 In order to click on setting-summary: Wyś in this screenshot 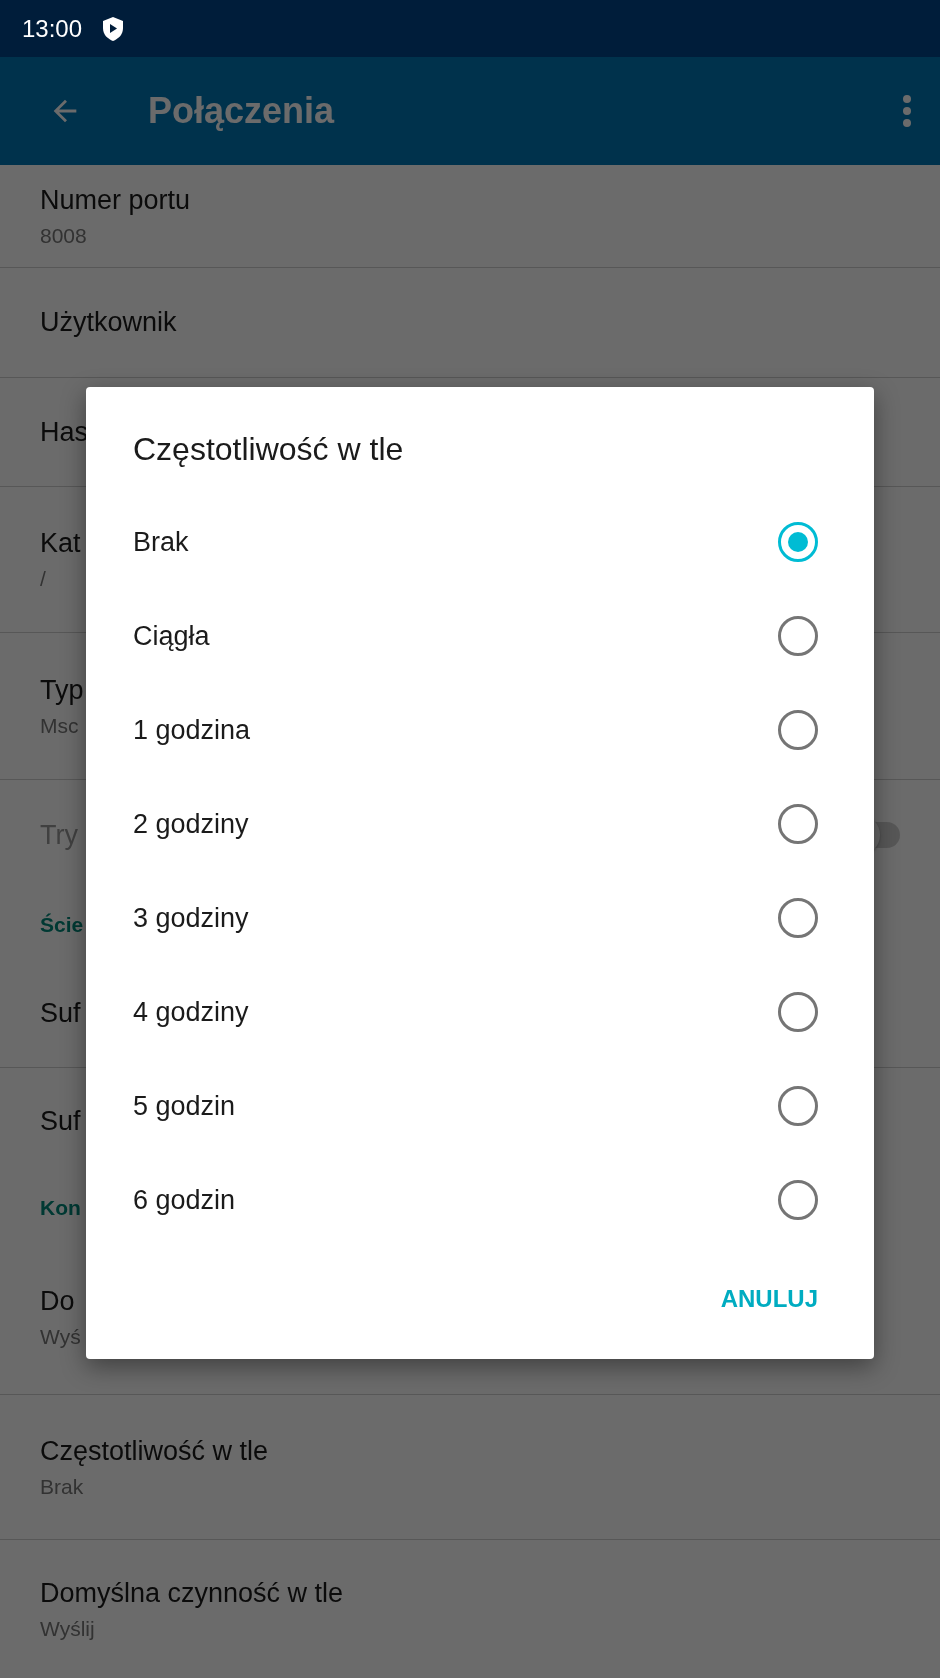, I will do `click(60, 1336)`.